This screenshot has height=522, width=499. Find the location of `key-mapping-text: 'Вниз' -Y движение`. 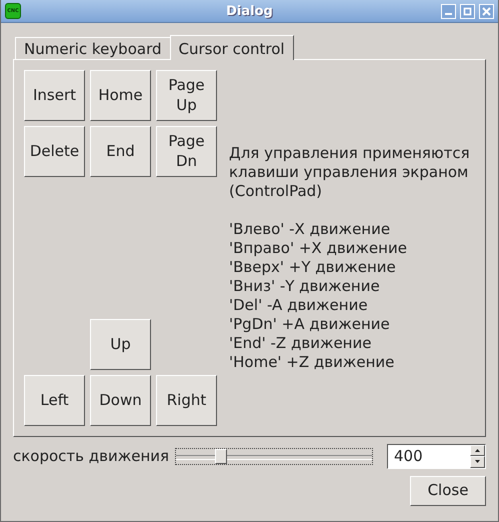

key-mapping-text: 'Вниз' -Y движение is located at coordinates (305, 286).